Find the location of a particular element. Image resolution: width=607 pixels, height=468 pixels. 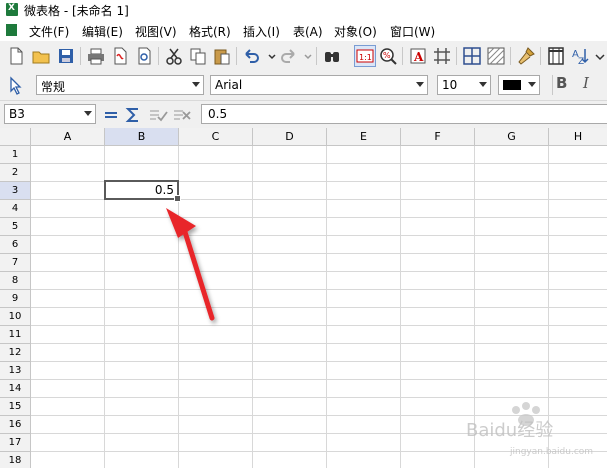

formula-input: 0.5 is located at coordinates (404, 114).